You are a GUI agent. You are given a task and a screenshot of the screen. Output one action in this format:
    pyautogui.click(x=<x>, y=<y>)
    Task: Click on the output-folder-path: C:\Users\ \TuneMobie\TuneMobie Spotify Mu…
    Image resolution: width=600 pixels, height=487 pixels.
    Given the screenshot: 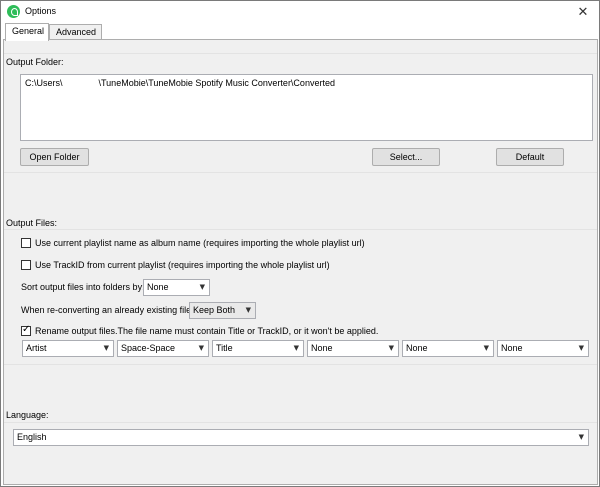 What is the action you would take?
    pyautogui.click(x=306, y=107)
    